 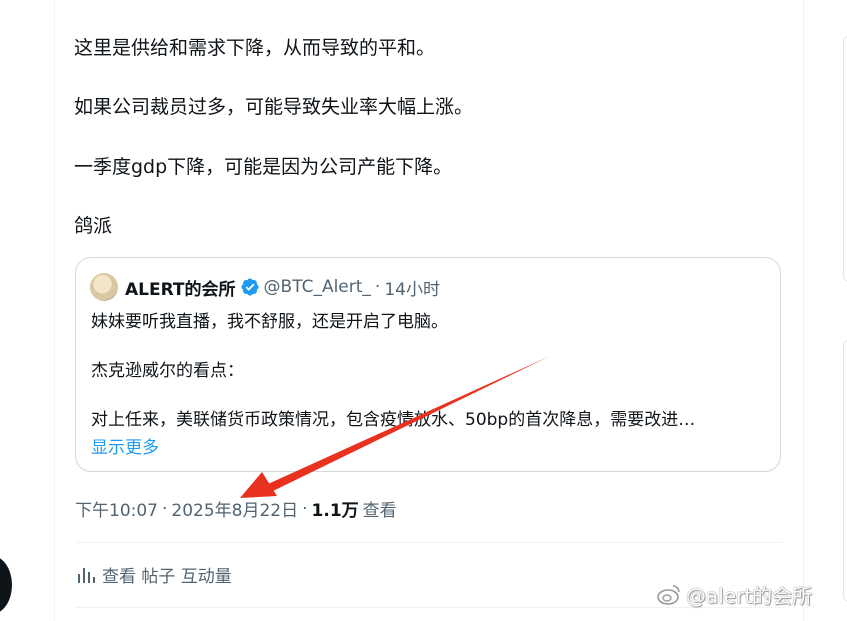 I want to click on sidebar-panel, so click(x=845, y=159).